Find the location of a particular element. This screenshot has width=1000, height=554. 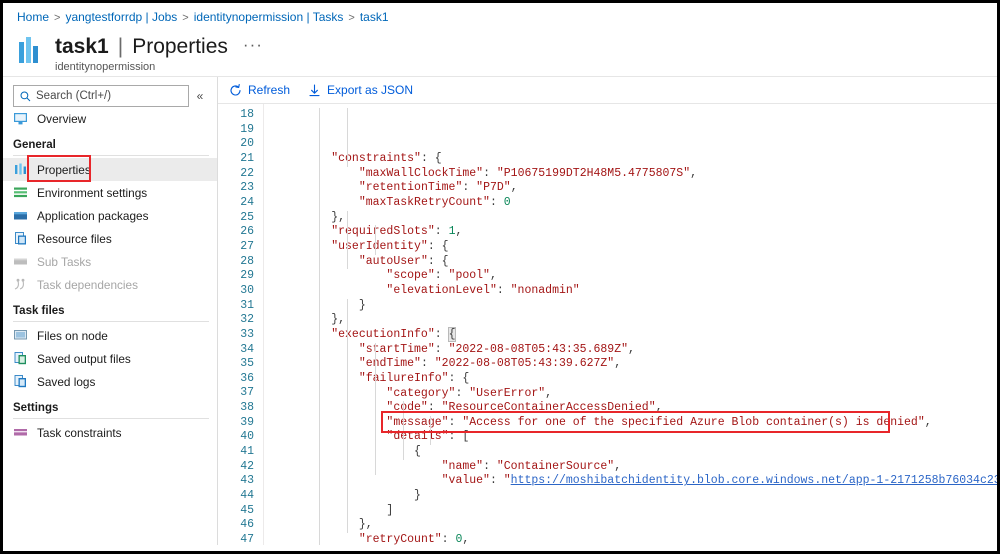

code-line: "userIdentity": { is located at coordinates (636, 247).